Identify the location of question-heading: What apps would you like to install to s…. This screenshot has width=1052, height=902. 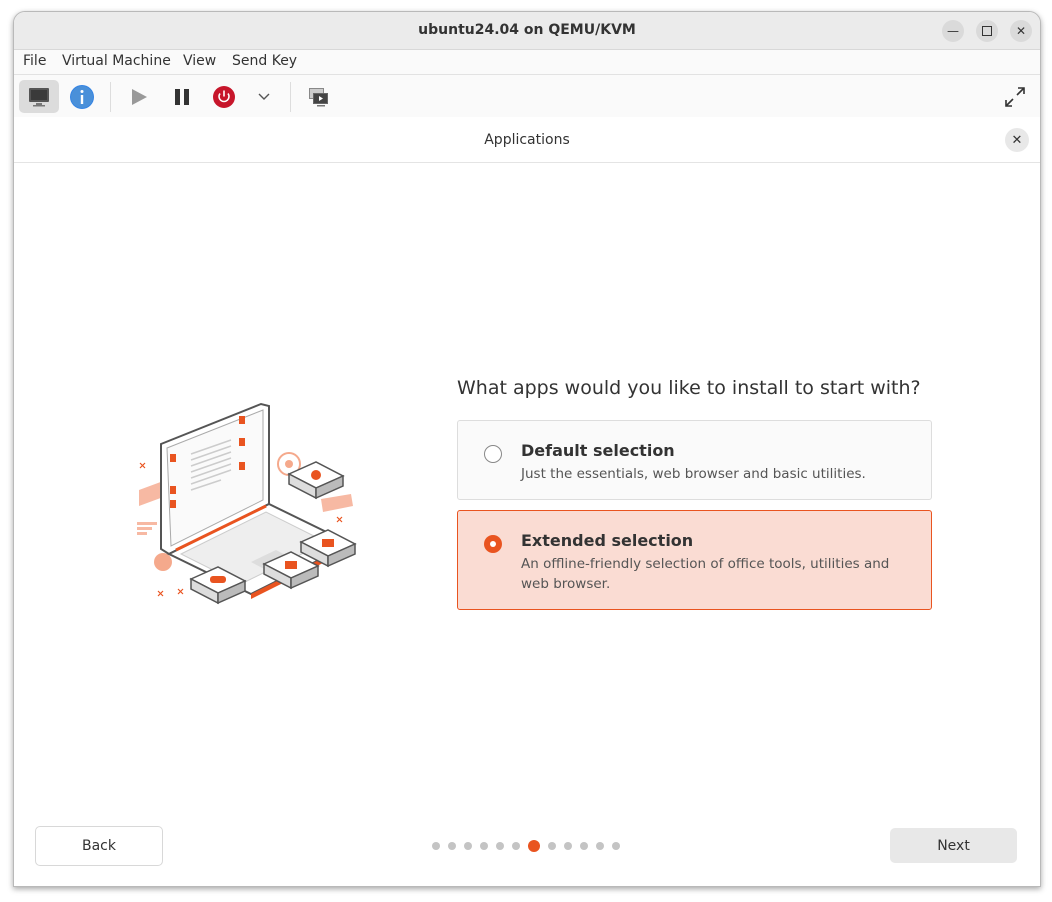
(689, 388).